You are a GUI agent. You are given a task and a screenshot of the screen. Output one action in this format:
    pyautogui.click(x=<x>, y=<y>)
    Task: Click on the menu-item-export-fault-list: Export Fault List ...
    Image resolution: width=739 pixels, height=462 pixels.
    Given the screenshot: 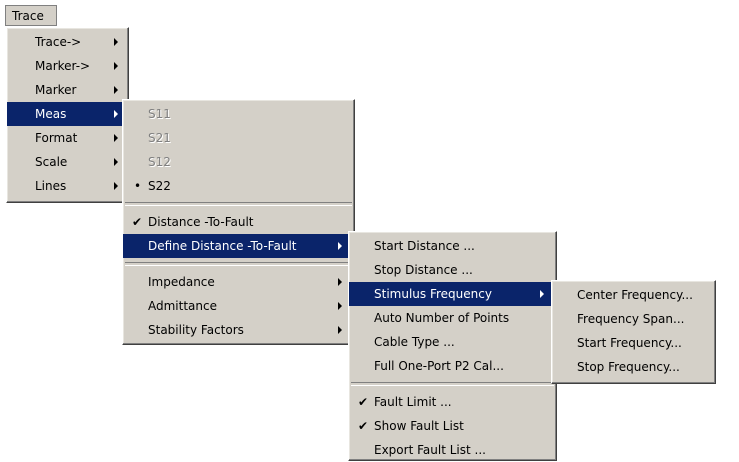 What is the action you would take?
    pyautogui.click(x=452, y=450)
    